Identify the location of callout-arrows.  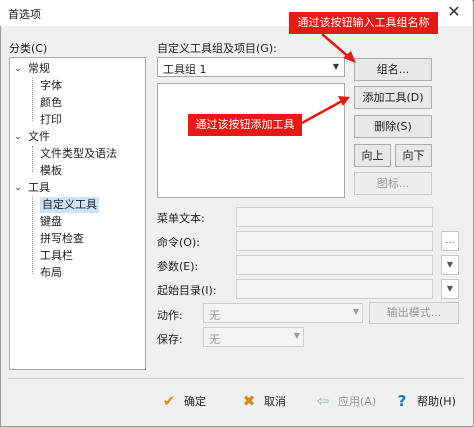
(328, 79).